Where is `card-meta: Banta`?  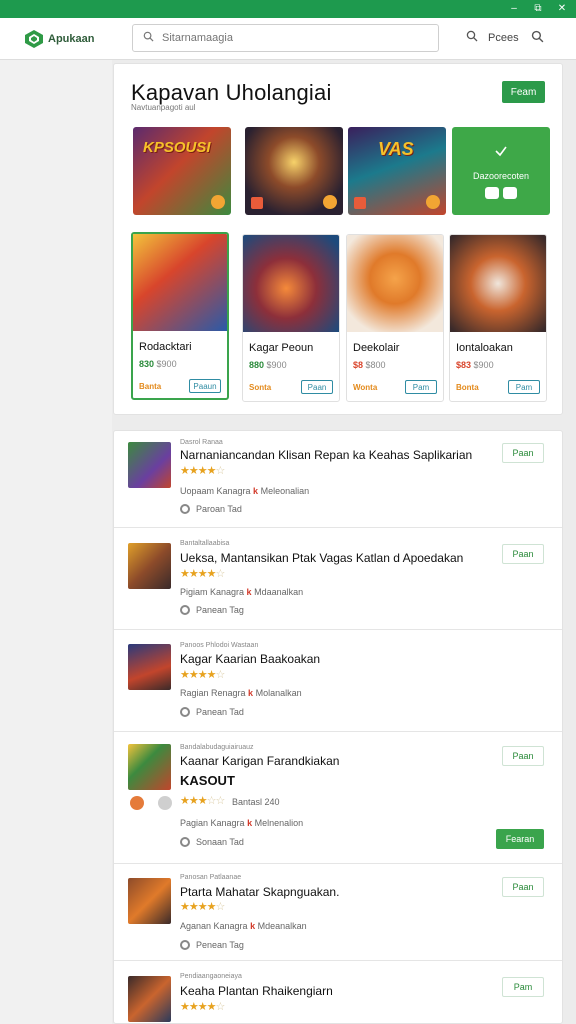 card-meta: Banta is located at coordinates (150, 386).